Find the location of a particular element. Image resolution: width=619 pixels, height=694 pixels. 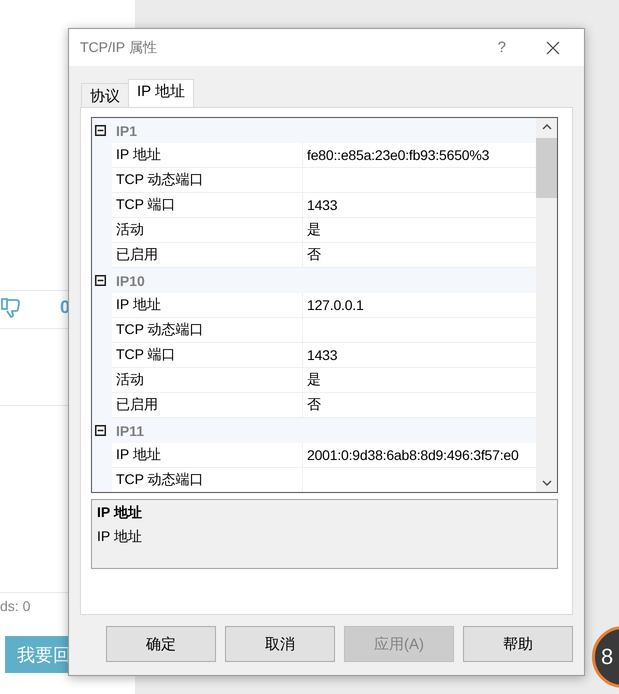

tab: 协议 is located at coordinates (105, 95).